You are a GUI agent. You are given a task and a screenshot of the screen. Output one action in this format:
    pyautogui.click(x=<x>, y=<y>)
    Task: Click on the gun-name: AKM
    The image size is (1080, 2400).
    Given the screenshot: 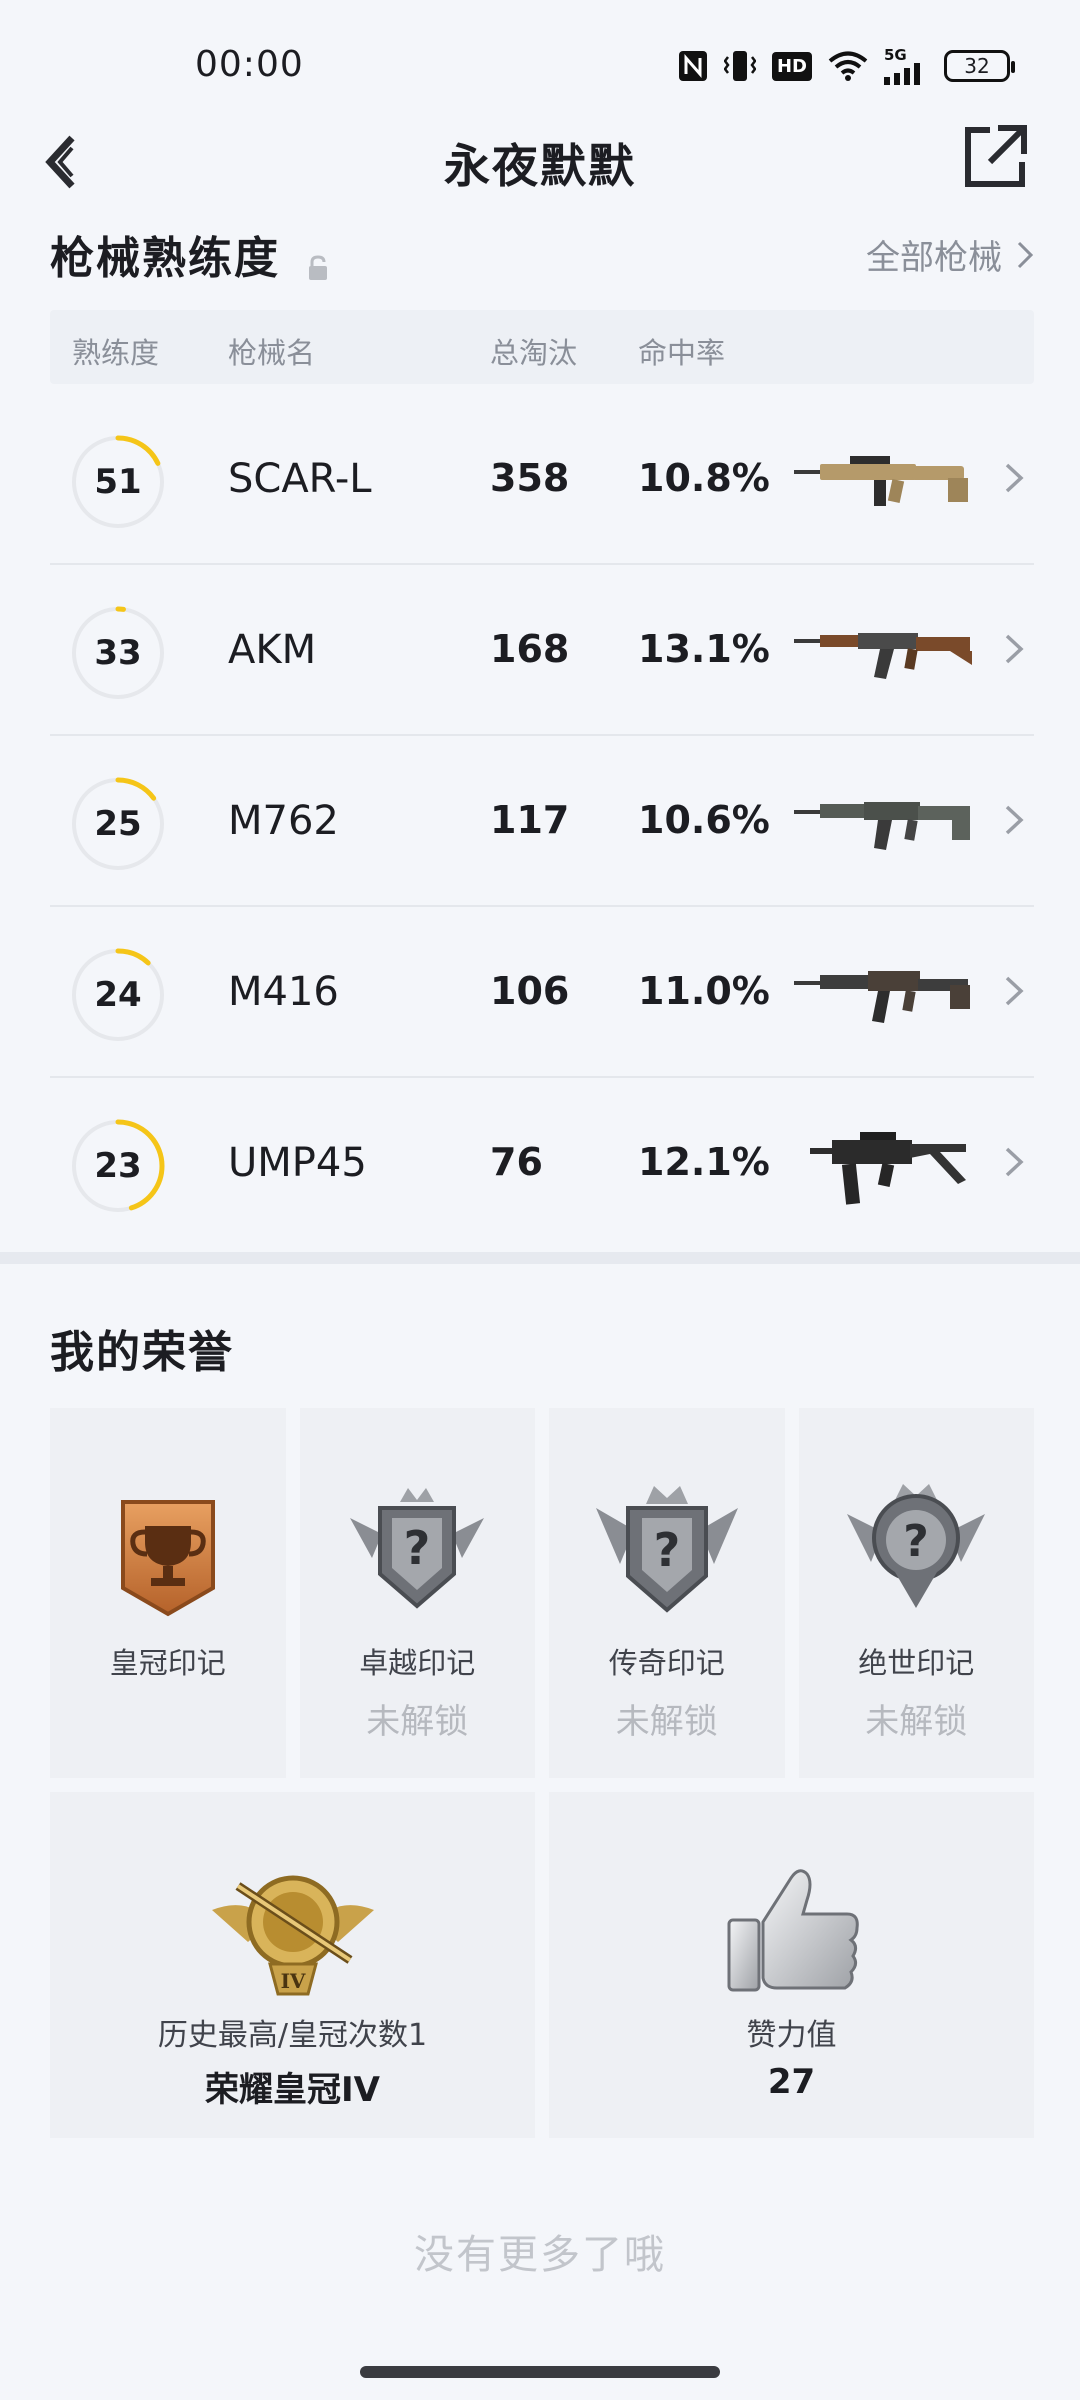 What is the action you would take?
    pyautogui.click(x=272, y=650)
    